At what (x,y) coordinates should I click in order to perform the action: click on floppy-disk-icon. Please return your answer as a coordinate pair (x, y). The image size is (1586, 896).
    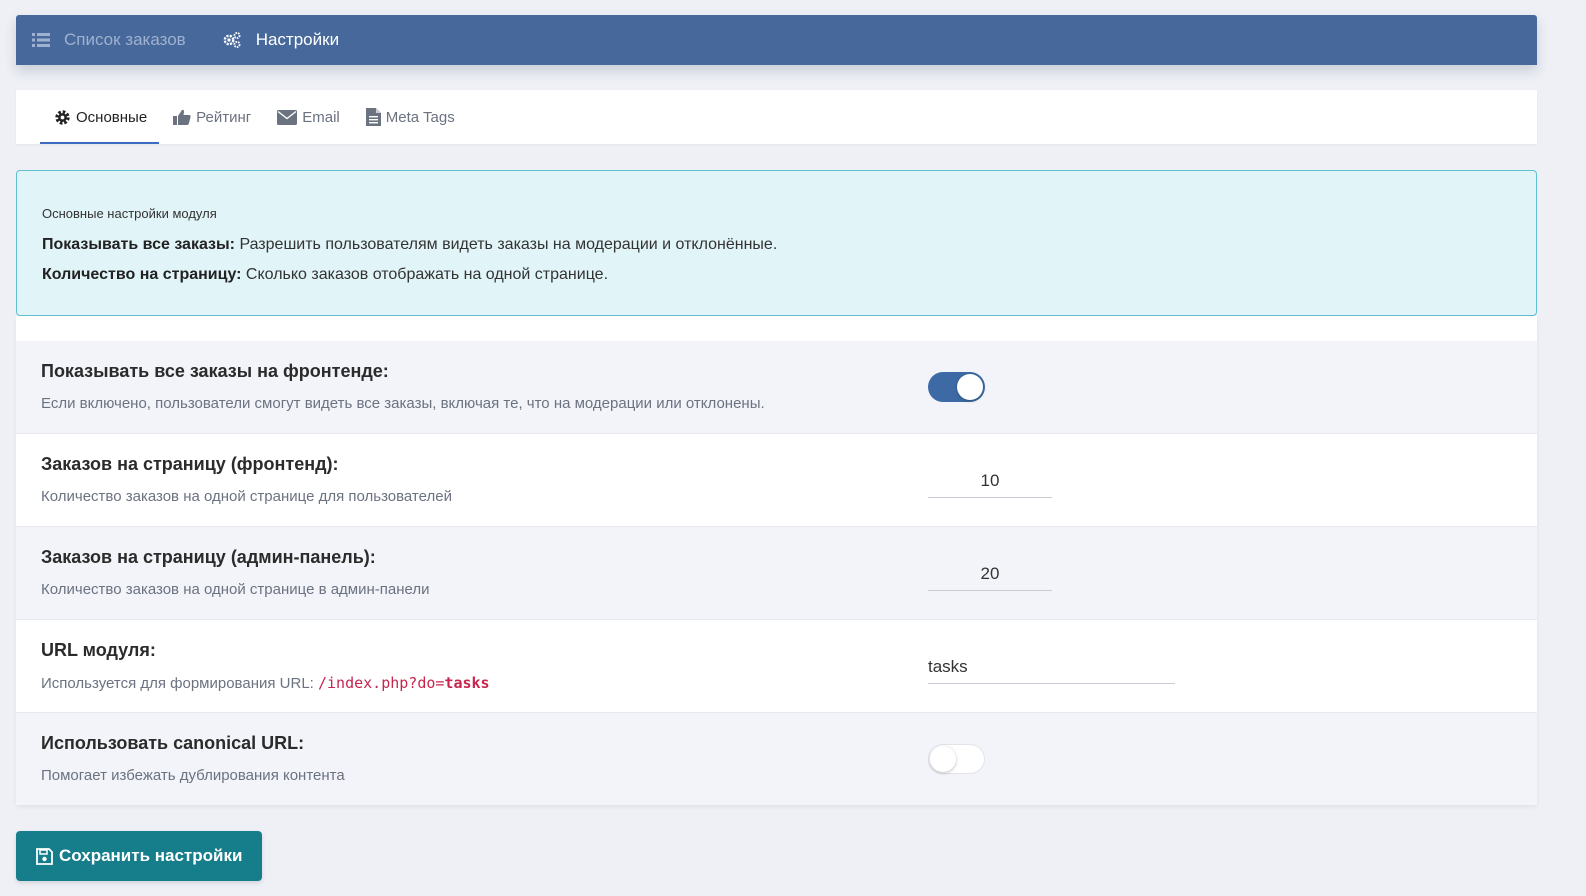
    Looking at the image, I should click on (44, 856).